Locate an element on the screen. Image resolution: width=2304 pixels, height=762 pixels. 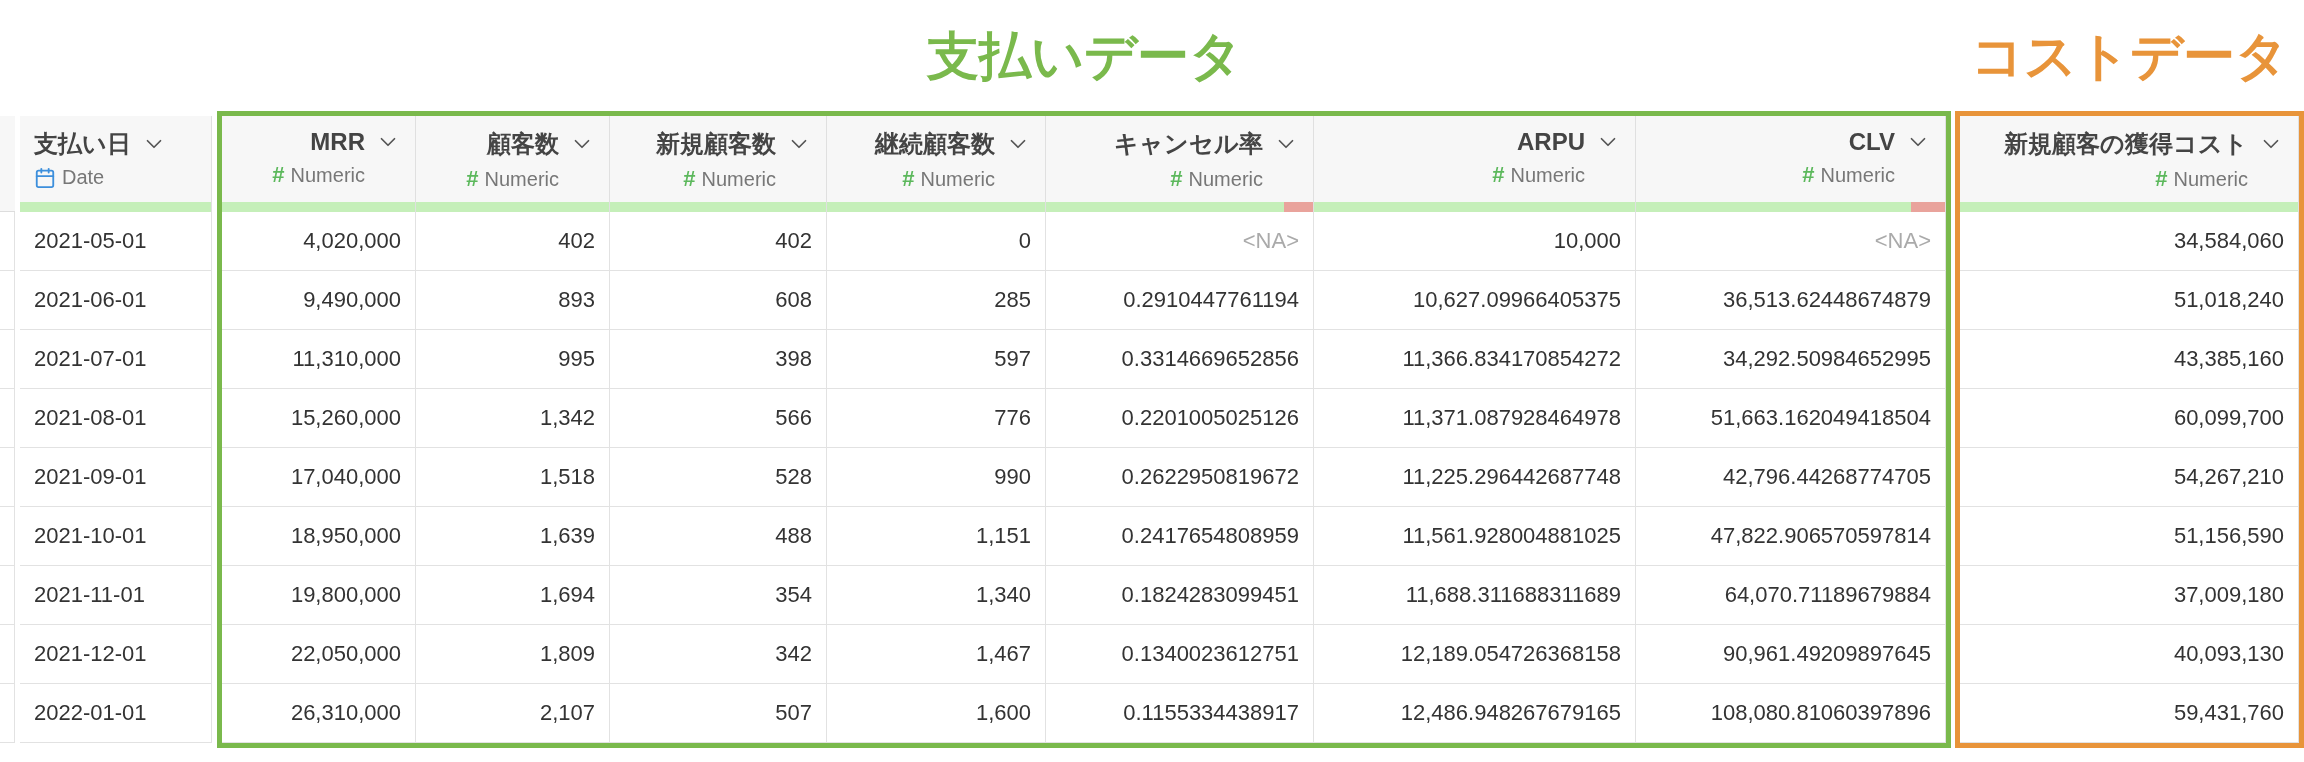
table-cell: 11,310,000 is located at coordinates (346, 359).